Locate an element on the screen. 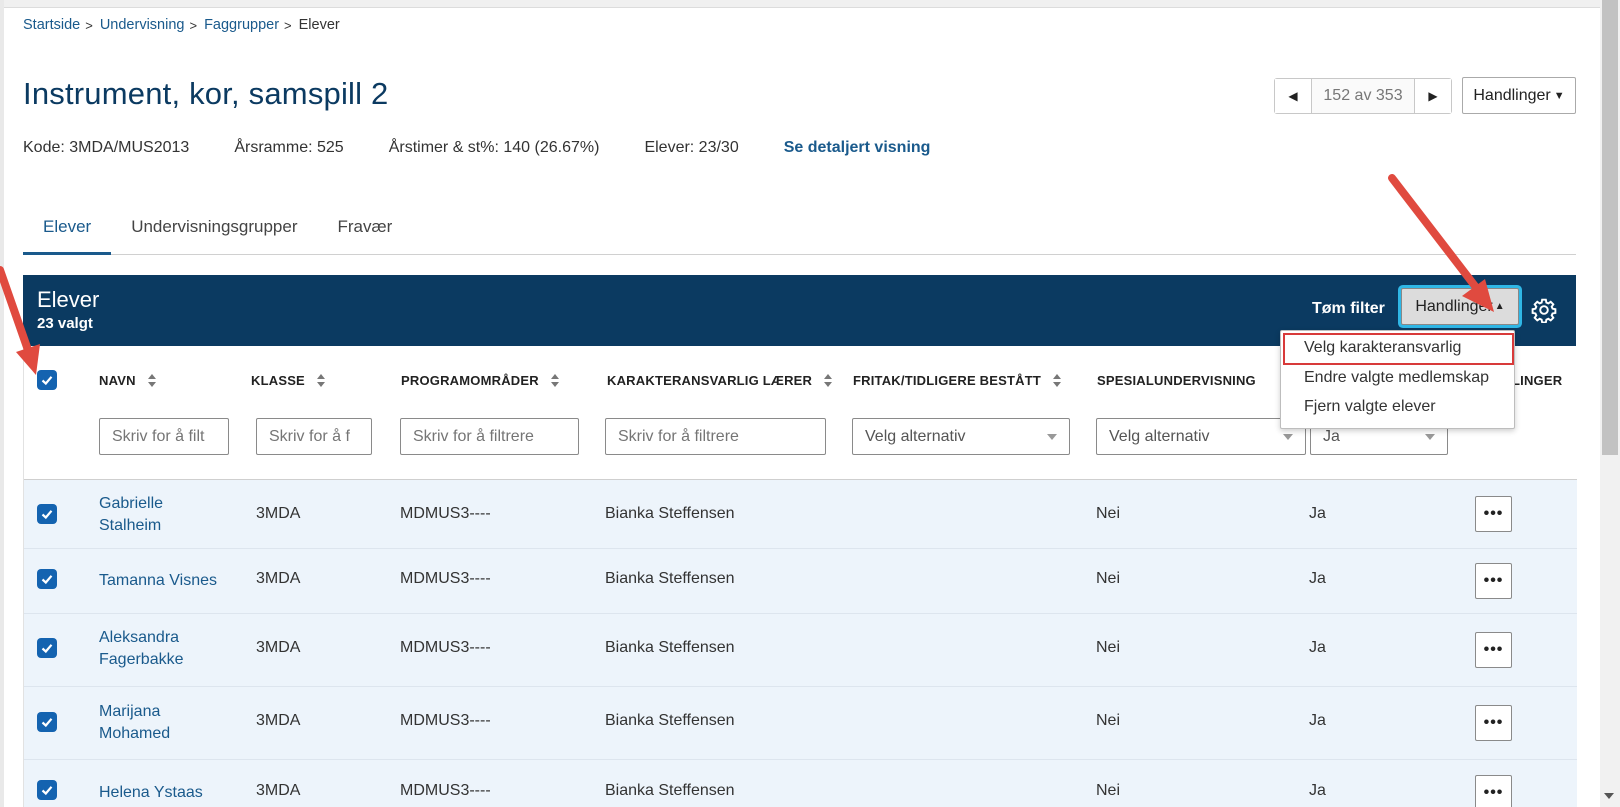 The width and height of the screenshot is (1620, 807). filter-fritak-select: Velg alternativ is located at coordinates (961, 436).